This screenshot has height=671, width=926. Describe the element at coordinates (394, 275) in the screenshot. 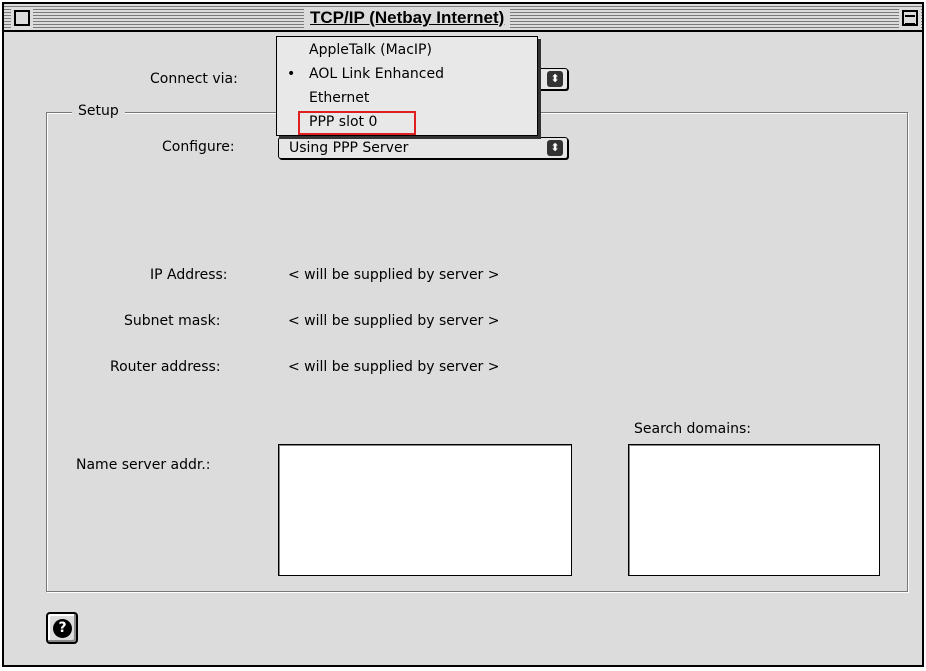

I see `ip-address-value: < will be supplied by server >` at that location.